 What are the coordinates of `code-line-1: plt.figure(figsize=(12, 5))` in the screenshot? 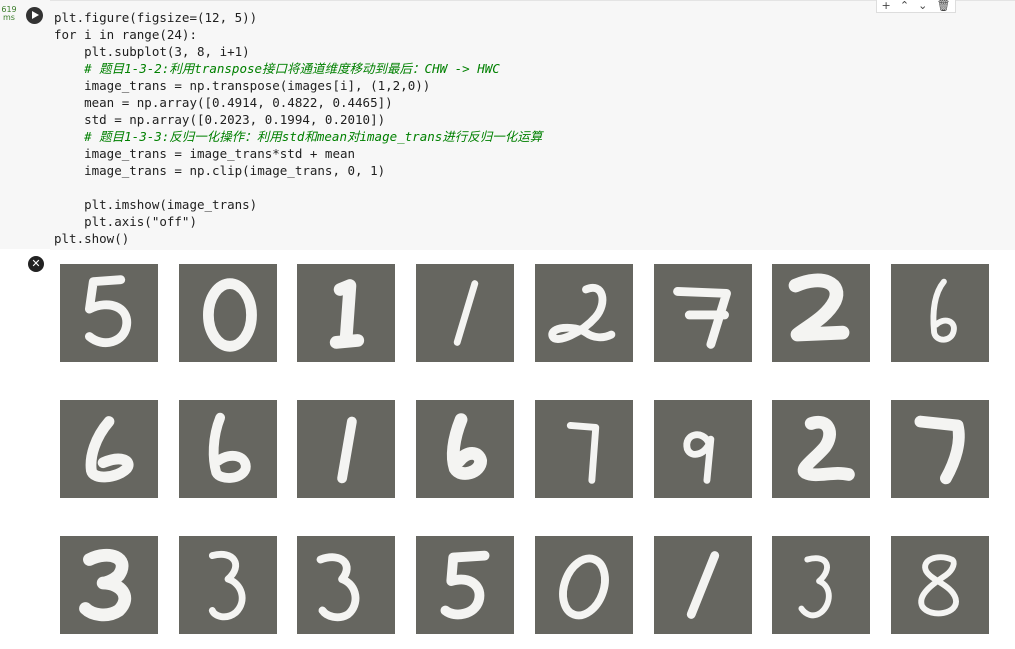 It's located at (155, 17).